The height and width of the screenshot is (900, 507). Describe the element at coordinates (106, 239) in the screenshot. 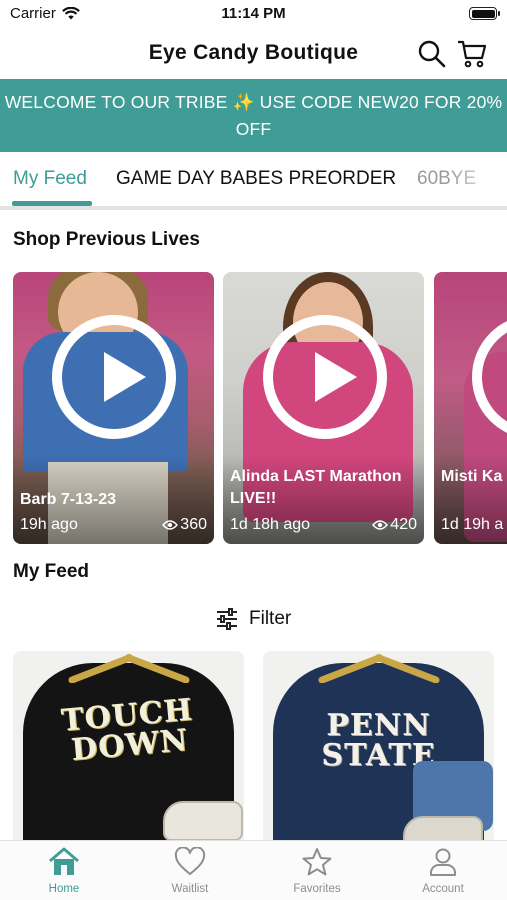

I see `section-heading-previous-lives: Shop Previous Lives` at that location.